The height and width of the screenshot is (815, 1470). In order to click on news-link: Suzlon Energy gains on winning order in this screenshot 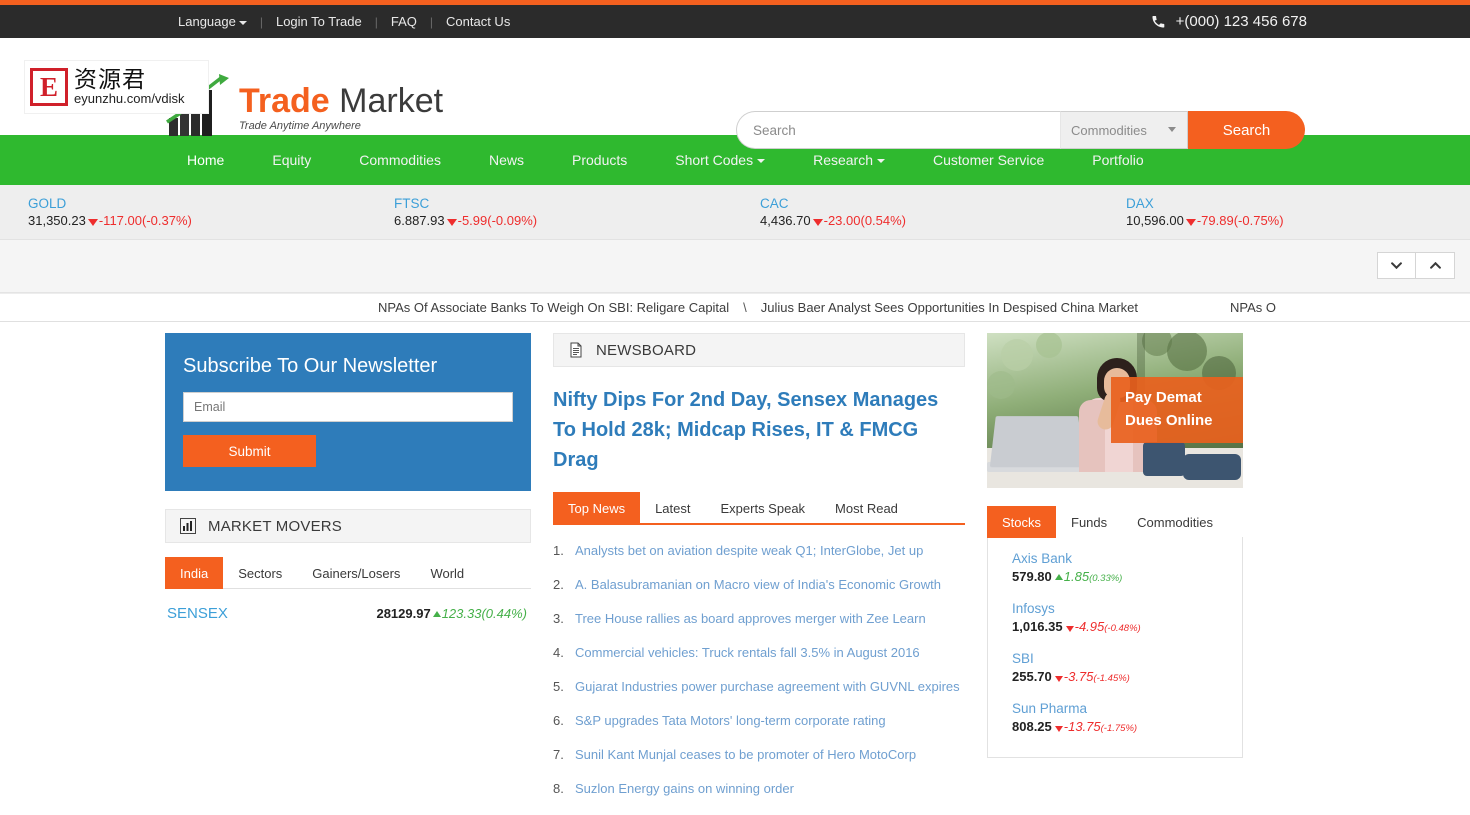, I will do `click(684, 788)`.